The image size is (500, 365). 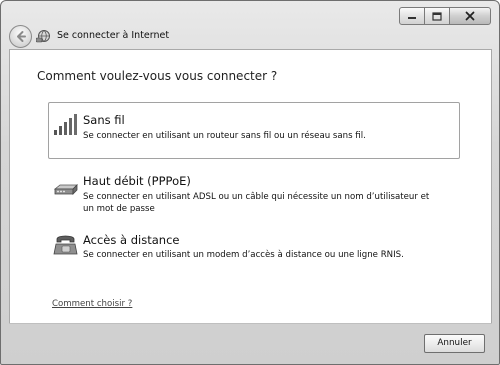 I want to click on minimize-button, so click(x=412, y=16).